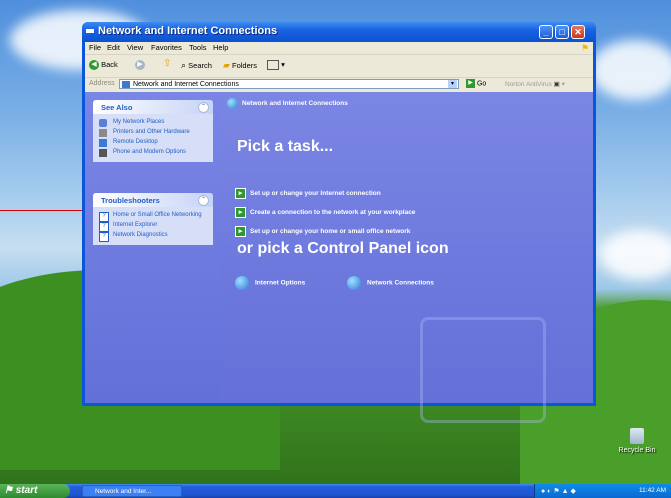 The width and height of the screenshot is (671, 498). Describe the element at coordinates (390, 283) in the screenshot. I see `network-connections-icon-link: Network Connections` at that location.